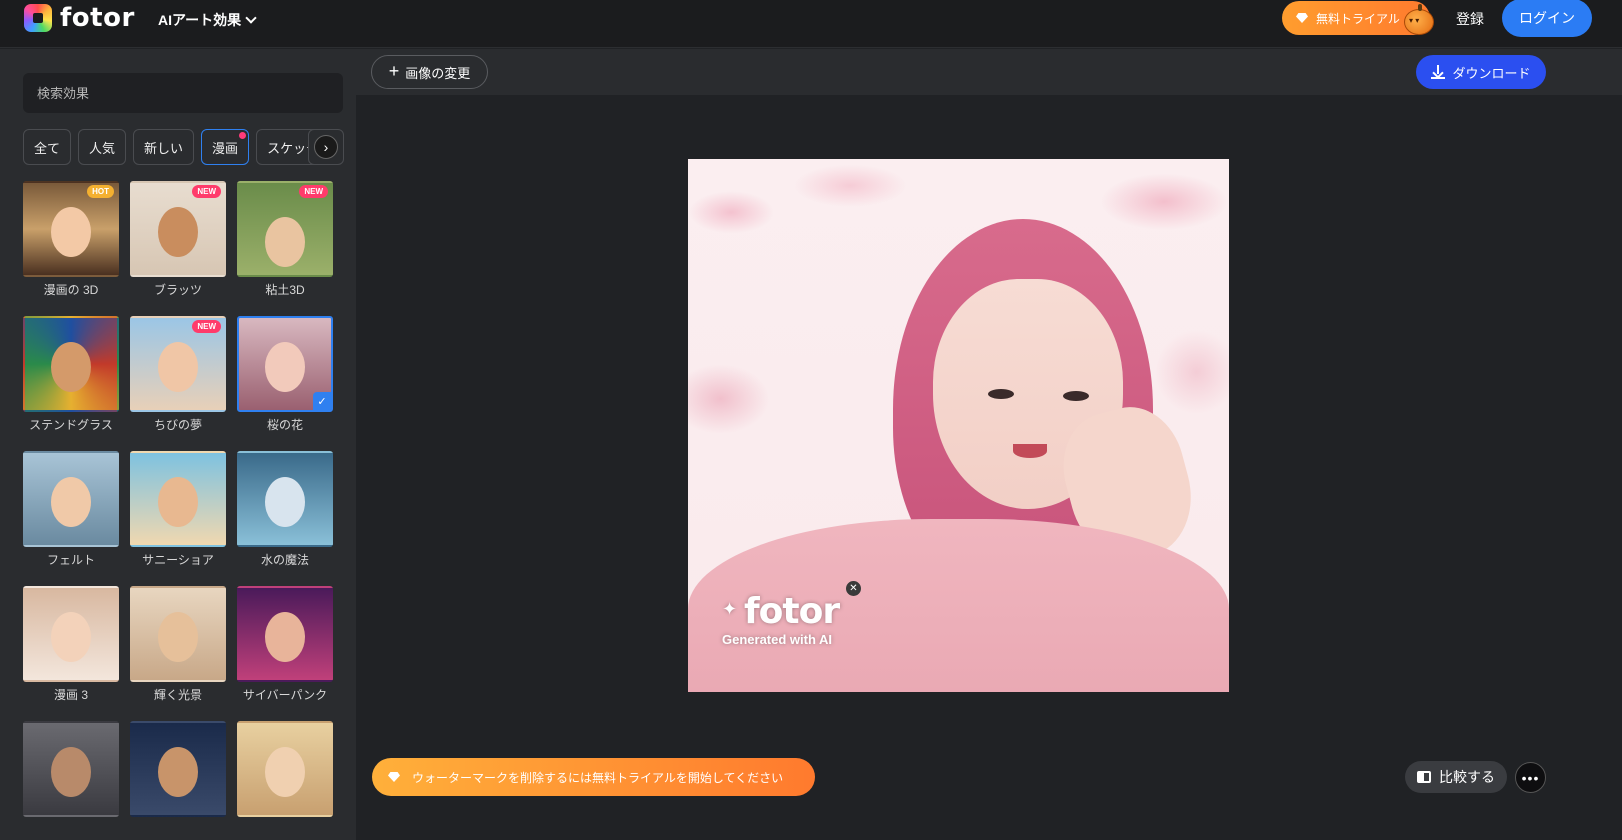 The image size is (1622, 840). I want to click on compare-button: 比較する, so click(1456, 777).